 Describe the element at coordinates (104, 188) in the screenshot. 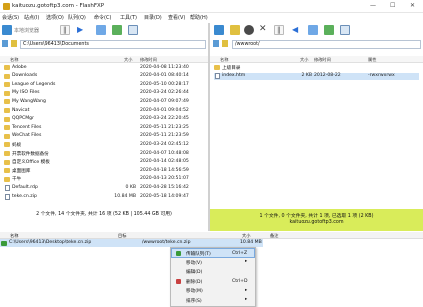

I see `file-row: Default.rdp 0 KB 2020-04-28 15:16:42` at that location.